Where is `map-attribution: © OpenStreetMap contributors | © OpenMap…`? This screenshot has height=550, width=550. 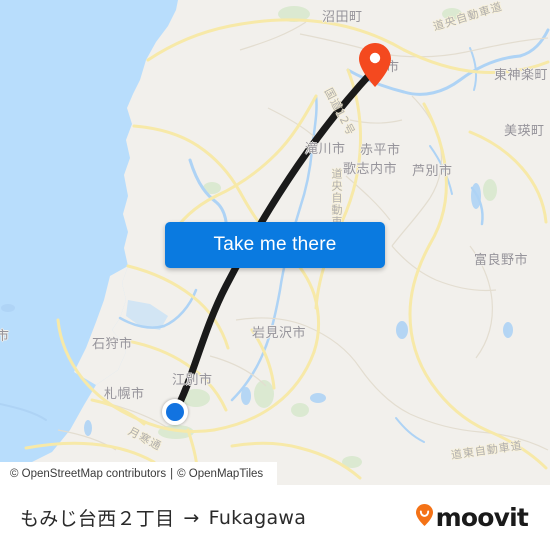
map-attribution: © OpenStreetMap contributors | © OpenMap… is located at coordinates (138, 473).